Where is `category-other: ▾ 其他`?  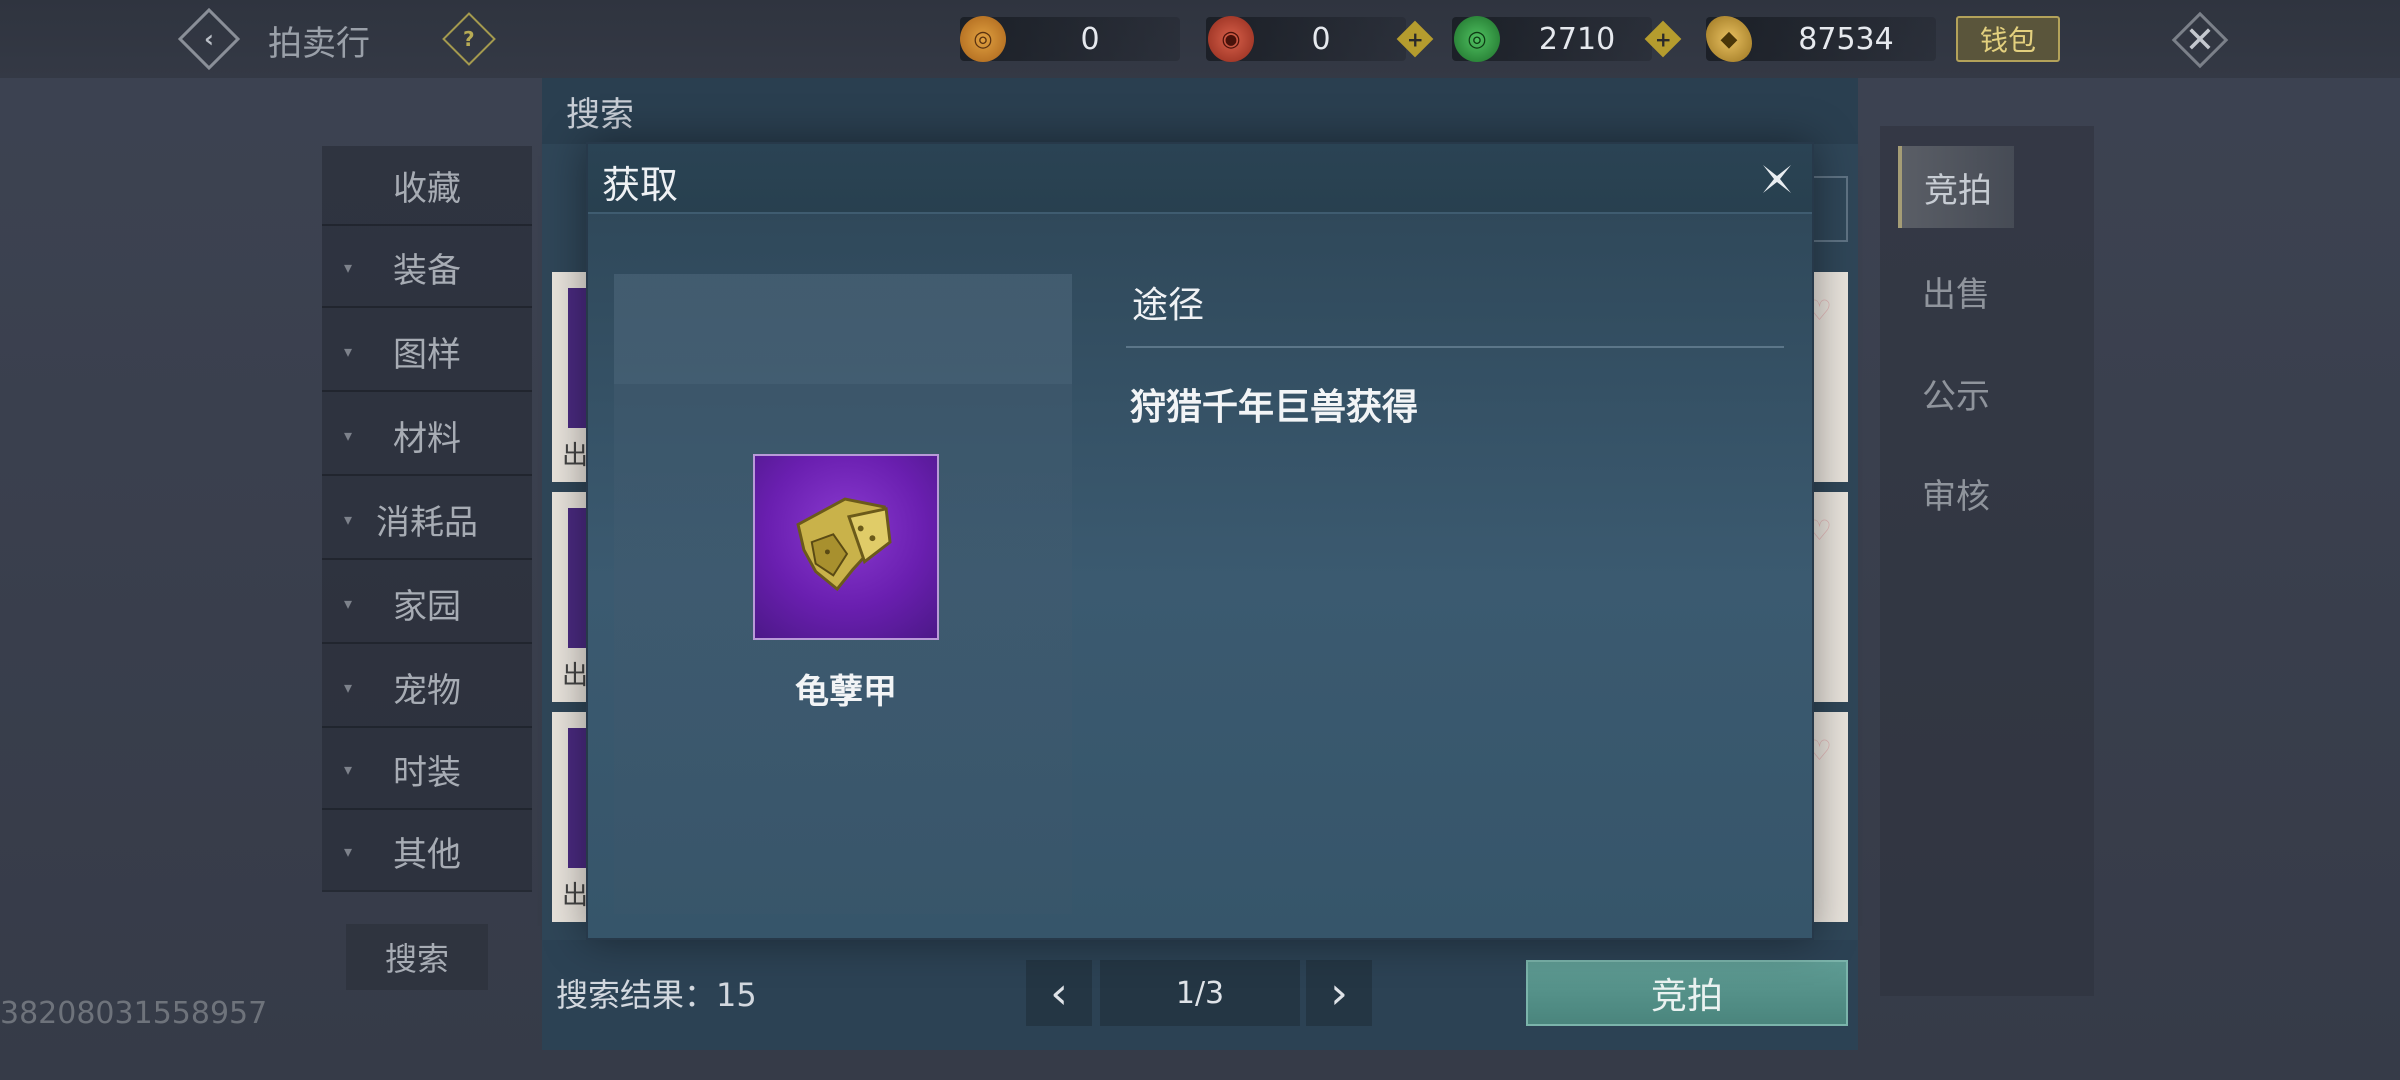
category-other: ▾ 其他 is located at coordinates (427, 852).